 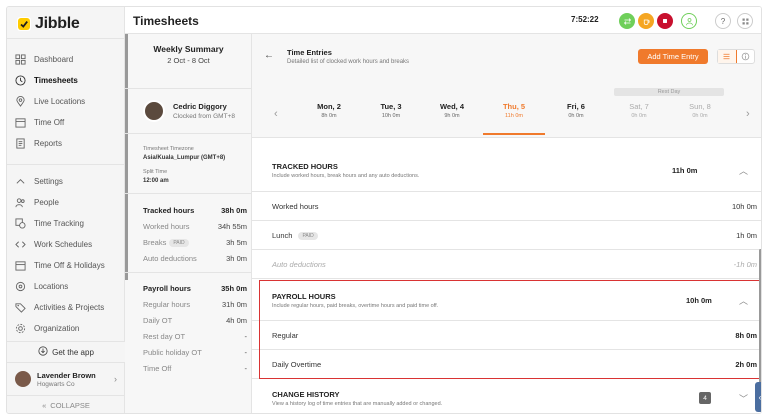 I want to click on chevron-up-icon: ︿, so click(x=743, y=170).